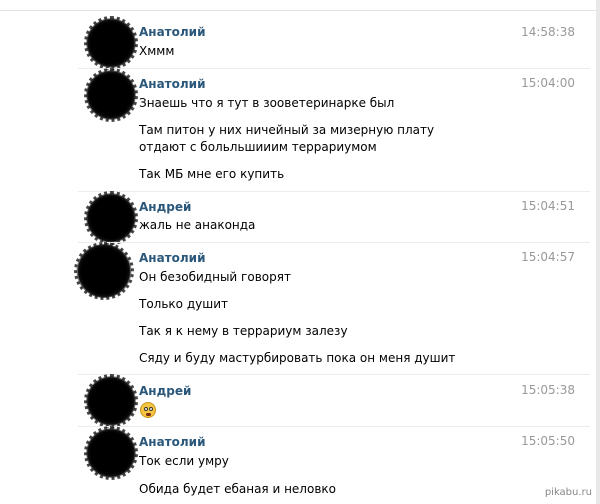 The image size is (600, 504). Describe the element at coordinates (151, 409) in the screenshot. I see `emoji-eye-right` at that location.